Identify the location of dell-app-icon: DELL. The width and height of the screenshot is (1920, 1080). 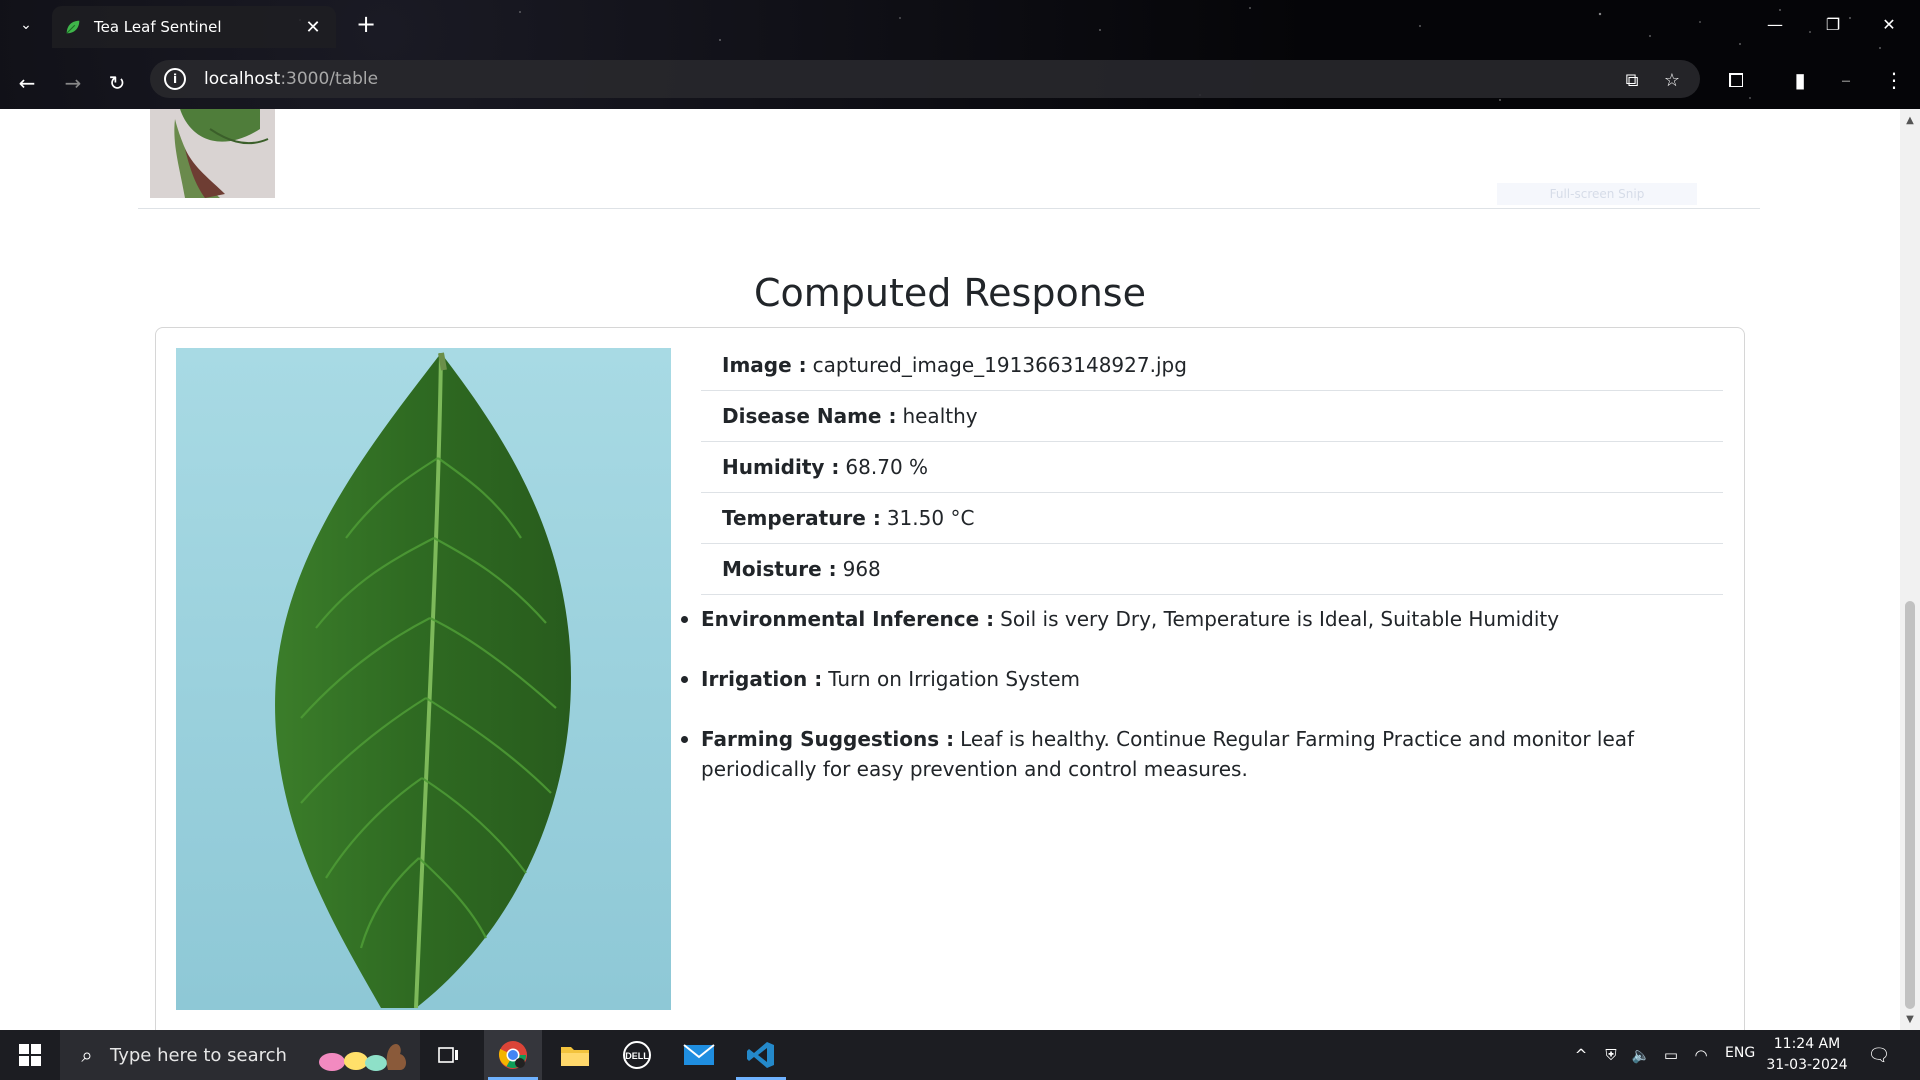
(637, 1055).